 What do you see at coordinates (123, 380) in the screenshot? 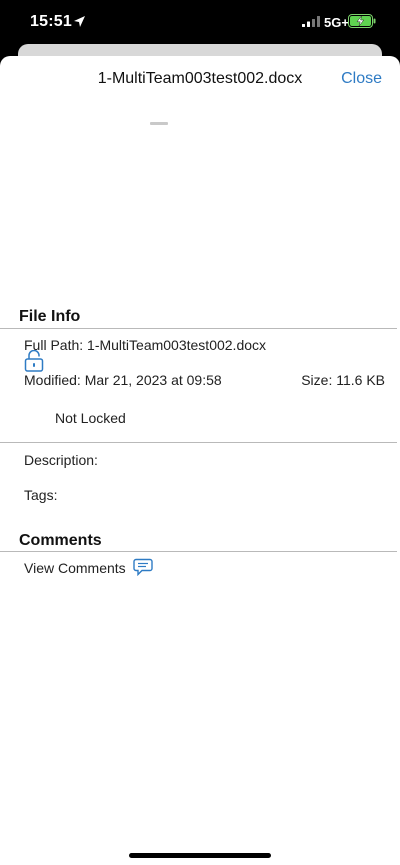
I see `modified-text: Modified: Mar 21, 2023 at 09:58` at bounding box center [123, 380].